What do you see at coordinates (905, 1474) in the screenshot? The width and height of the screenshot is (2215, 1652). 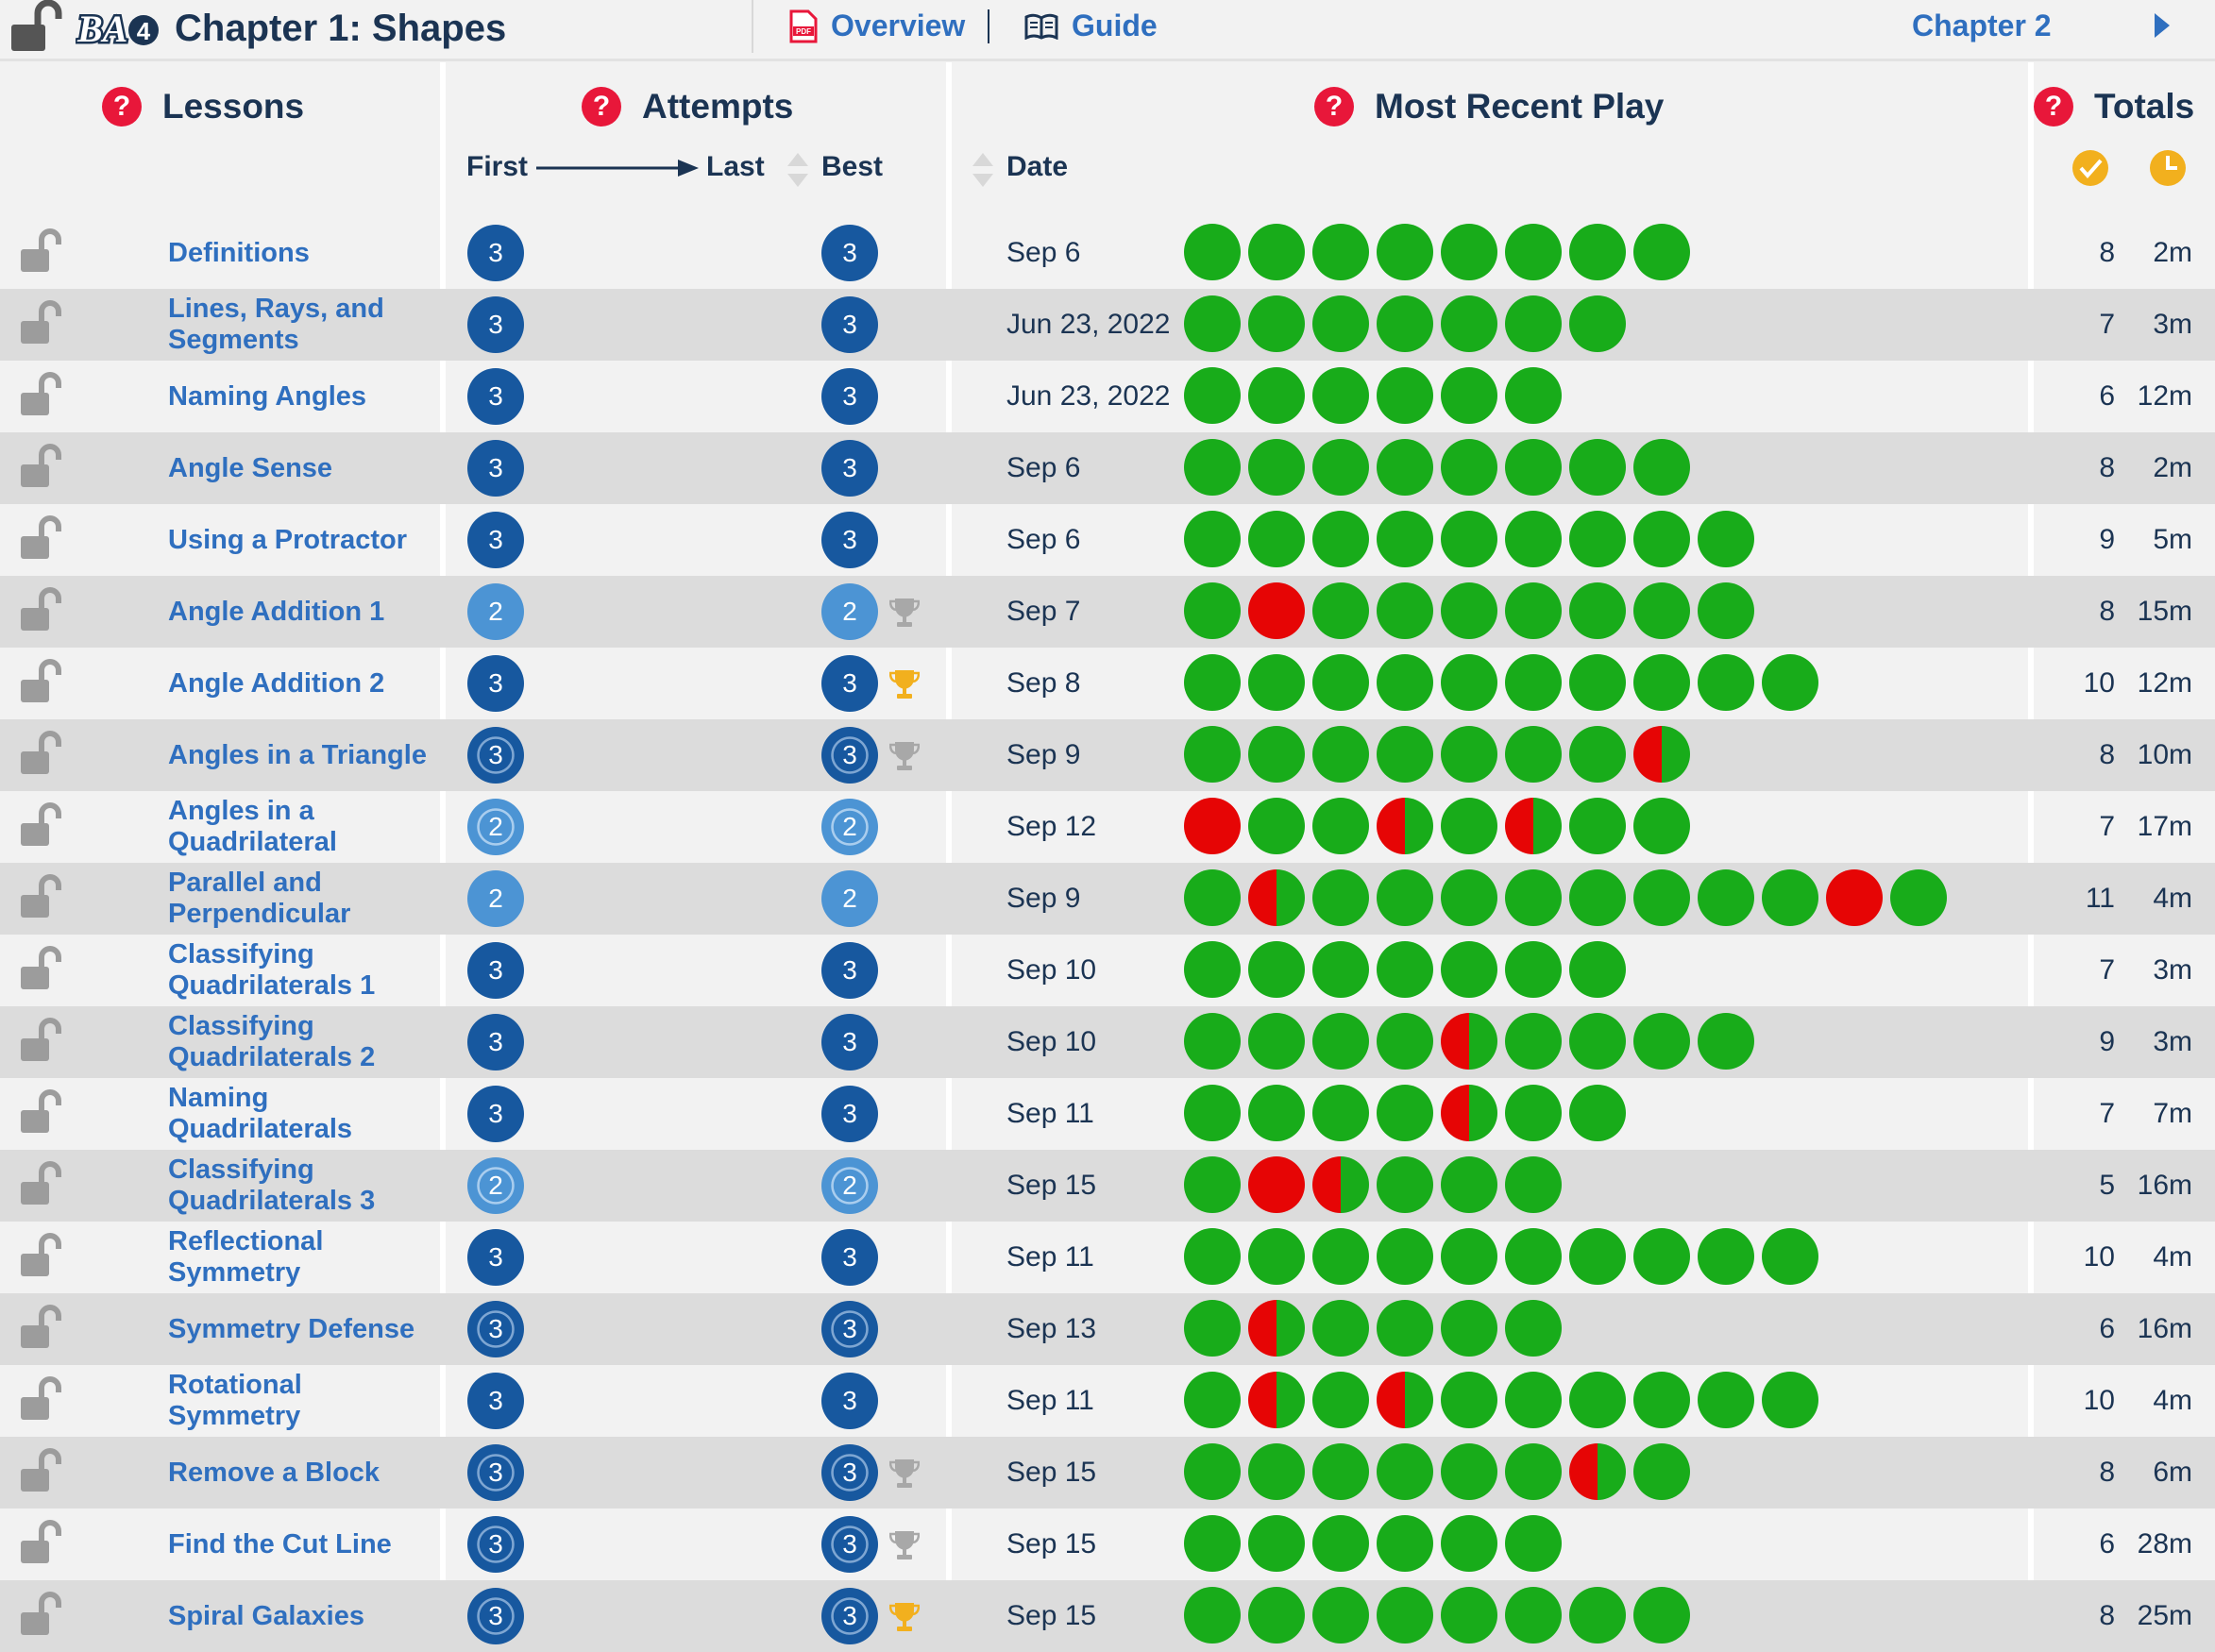 I see `silver-trophy-icon` at bounding box center [905, 1474].